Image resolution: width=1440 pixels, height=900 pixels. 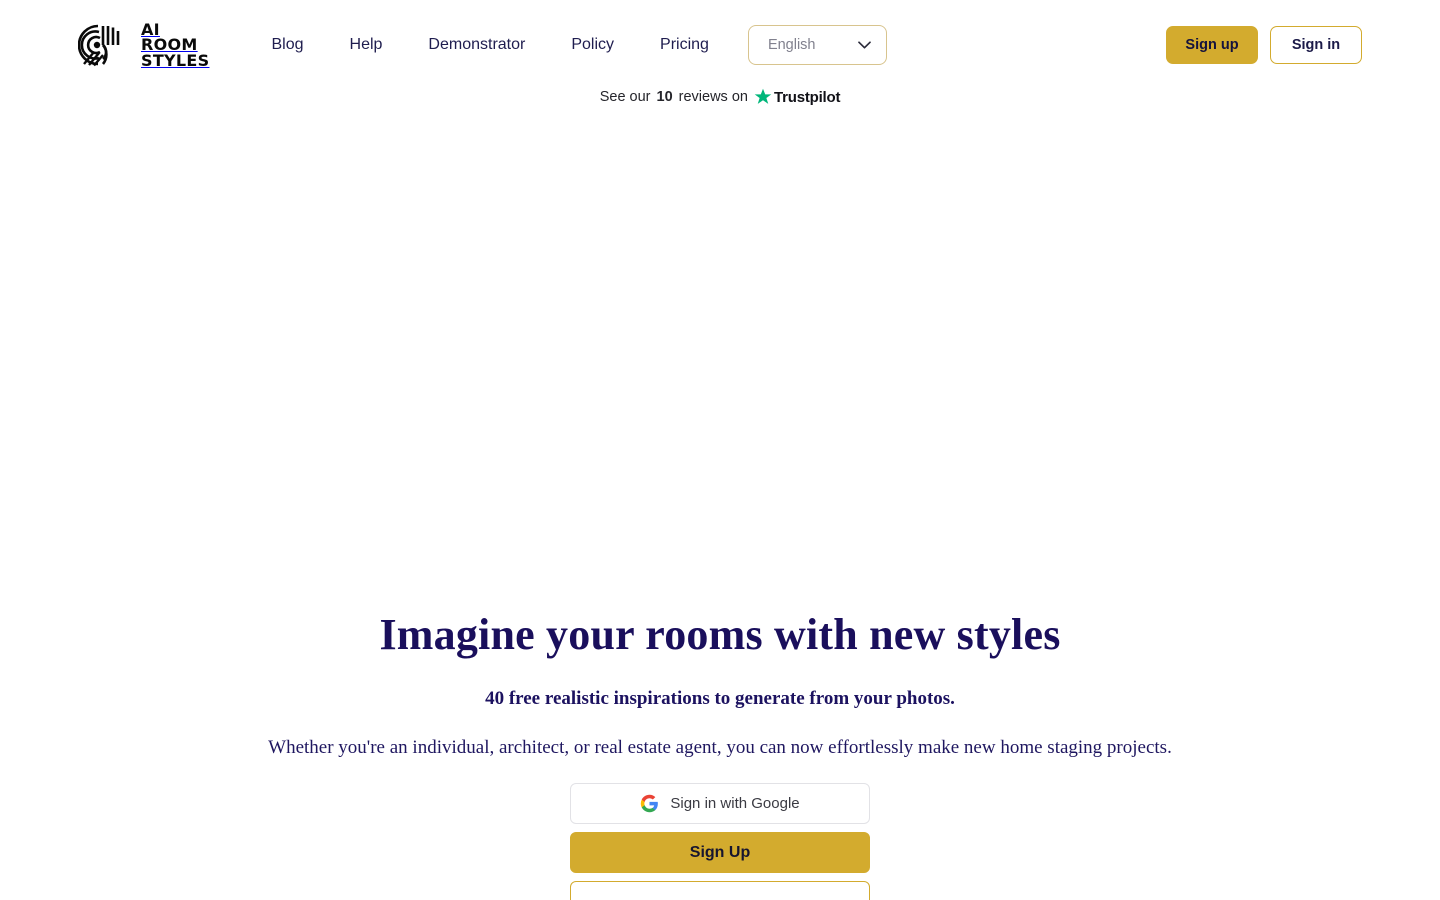 I want to click on nav-link-policy: Policy, so click(x=592, y=45).